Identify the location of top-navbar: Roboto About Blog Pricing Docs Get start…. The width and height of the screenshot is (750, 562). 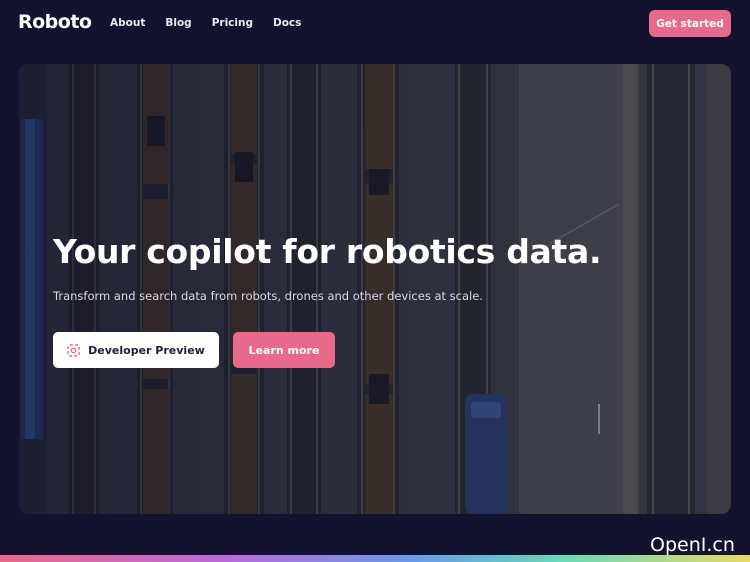
(375, 23).